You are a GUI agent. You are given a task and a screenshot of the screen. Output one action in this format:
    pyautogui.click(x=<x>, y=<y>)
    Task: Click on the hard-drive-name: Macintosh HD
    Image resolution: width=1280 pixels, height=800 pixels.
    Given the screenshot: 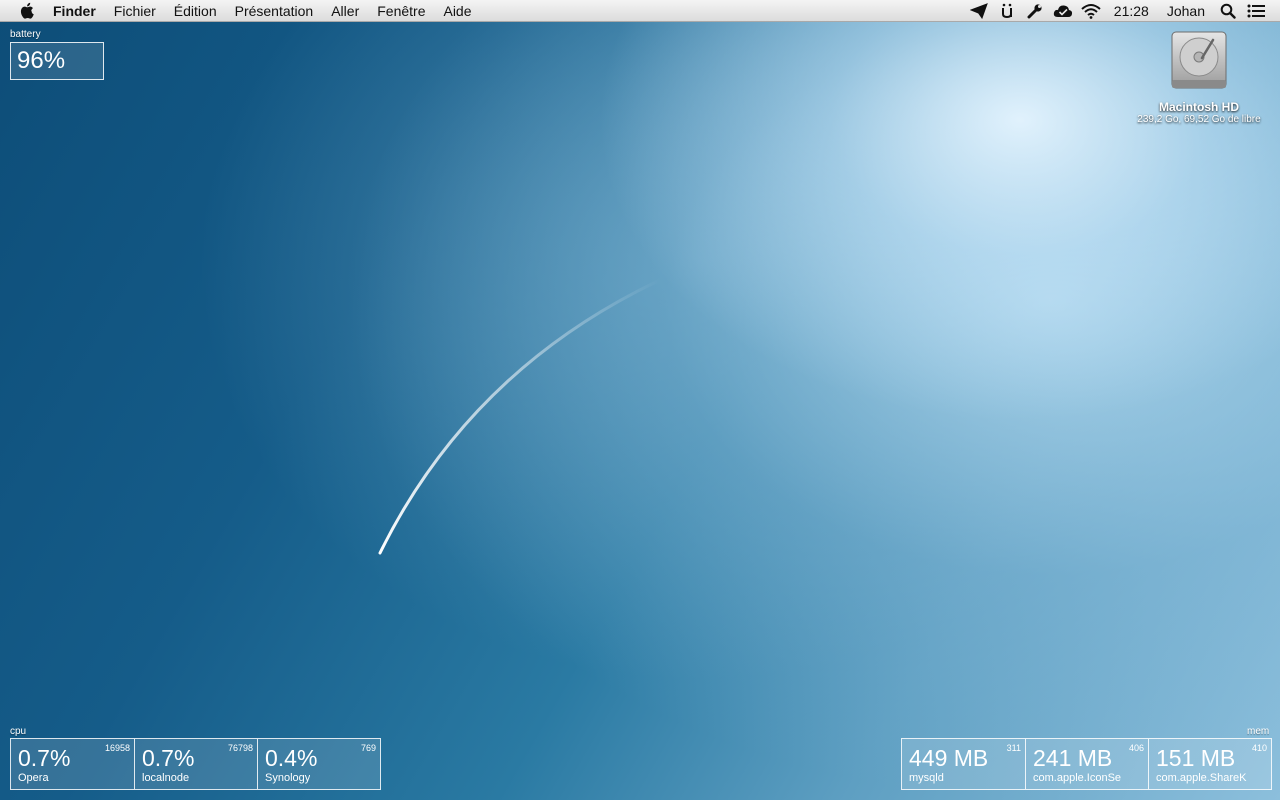 What is the action you would take?
    pyautogui.click(x=1199, y=107)
    